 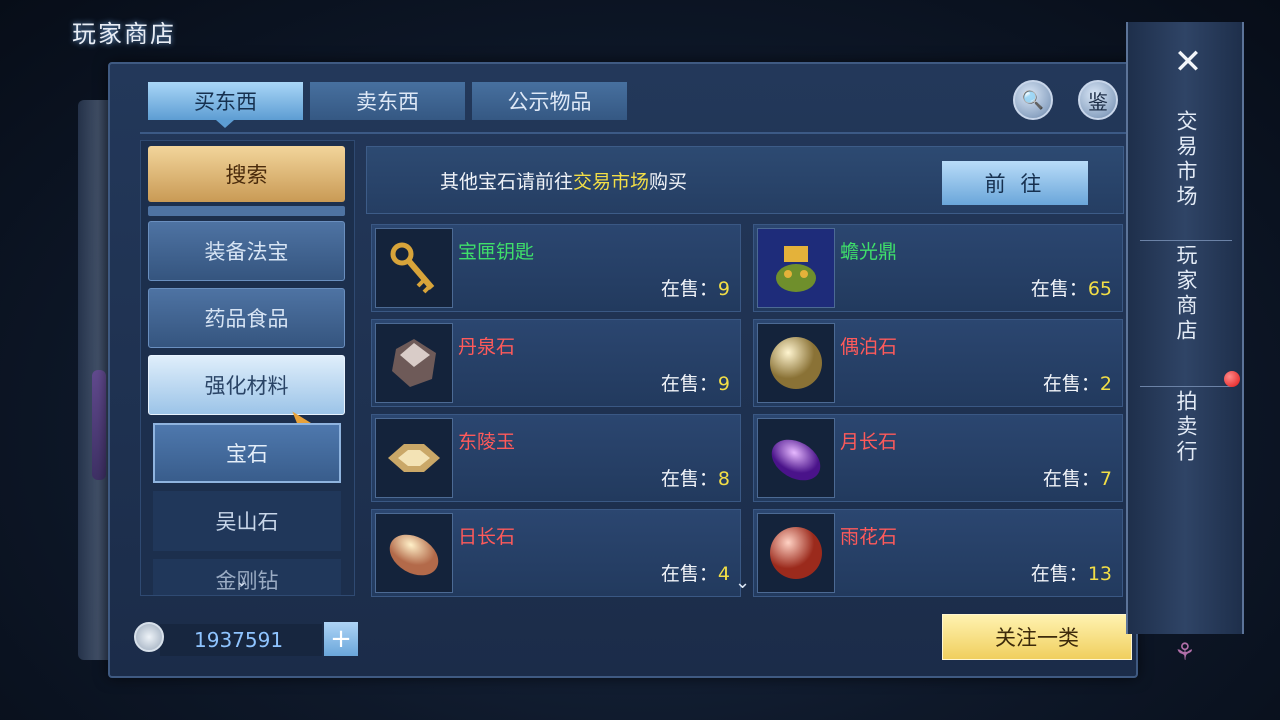 I want to click on side-nav-auction-house: 拍卖行, so click(x=1186, y=427).